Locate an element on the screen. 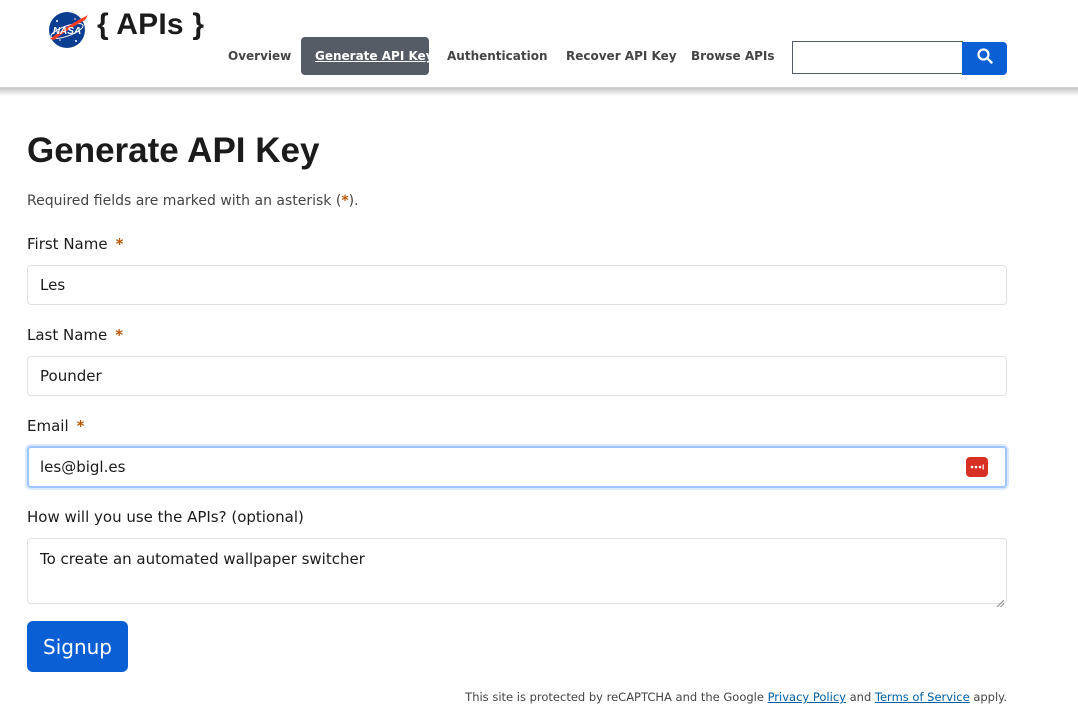 The width and height of the screenshot is (1078, 725). recaptcha-and-text: and is located at coordinates (860, 697).